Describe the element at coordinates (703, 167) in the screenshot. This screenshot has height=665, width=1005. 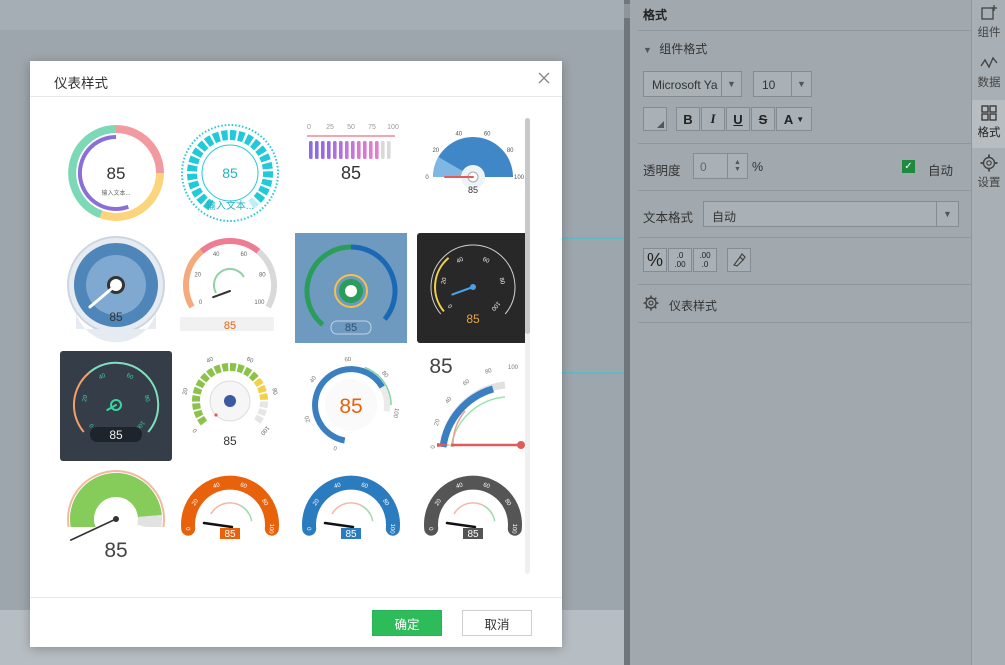
I see `opacity-value: 0` at that location.